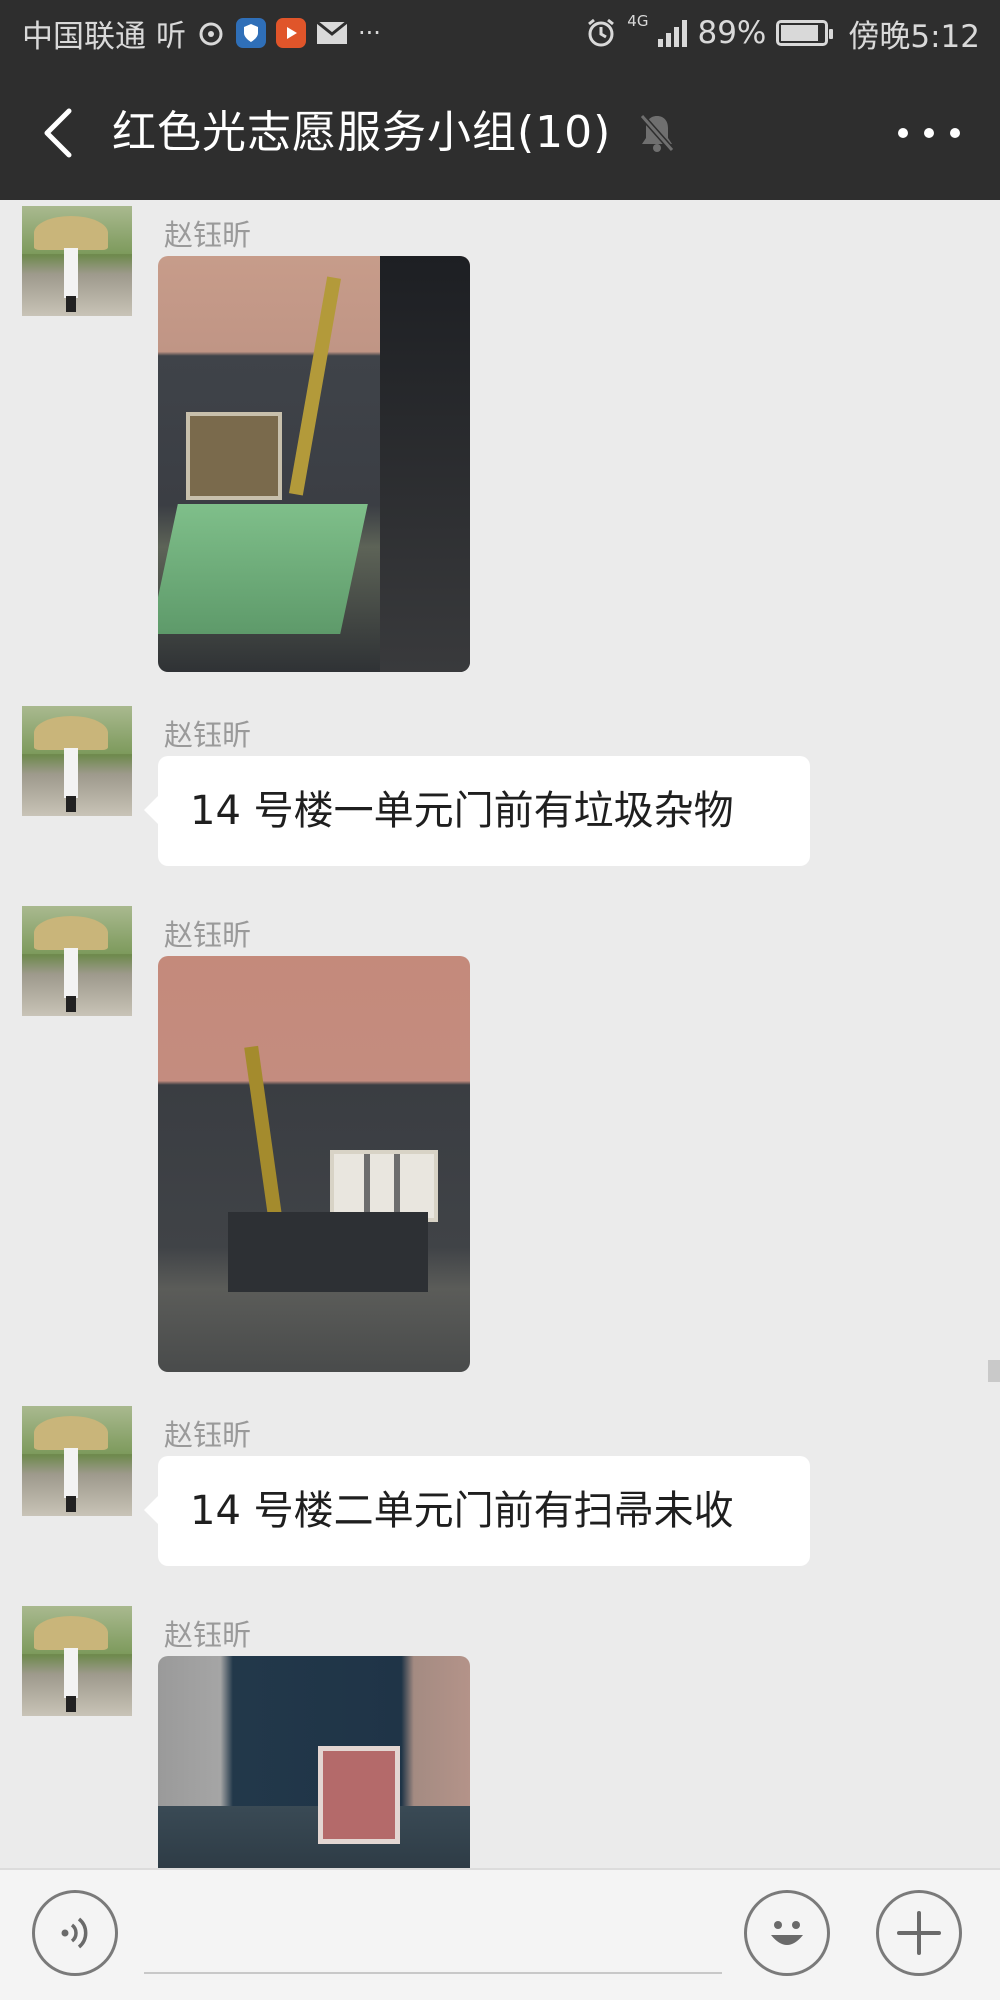 The width and height of the screenshot is (1000, 2000). Describe the element at coordinates (903, 133) in the screenshot. I see `more-icon` at that location.